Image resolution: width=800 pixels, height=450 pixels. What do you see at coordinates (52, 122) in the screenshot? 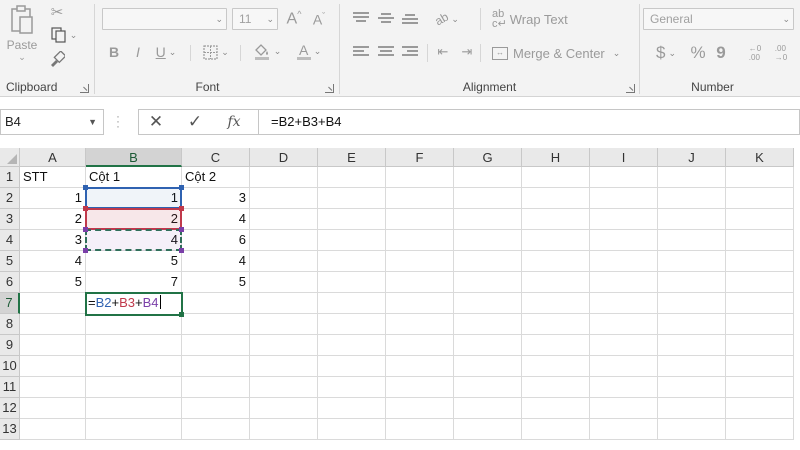
I see `name-box: B4 ▼` at bounding box center [52, 122].